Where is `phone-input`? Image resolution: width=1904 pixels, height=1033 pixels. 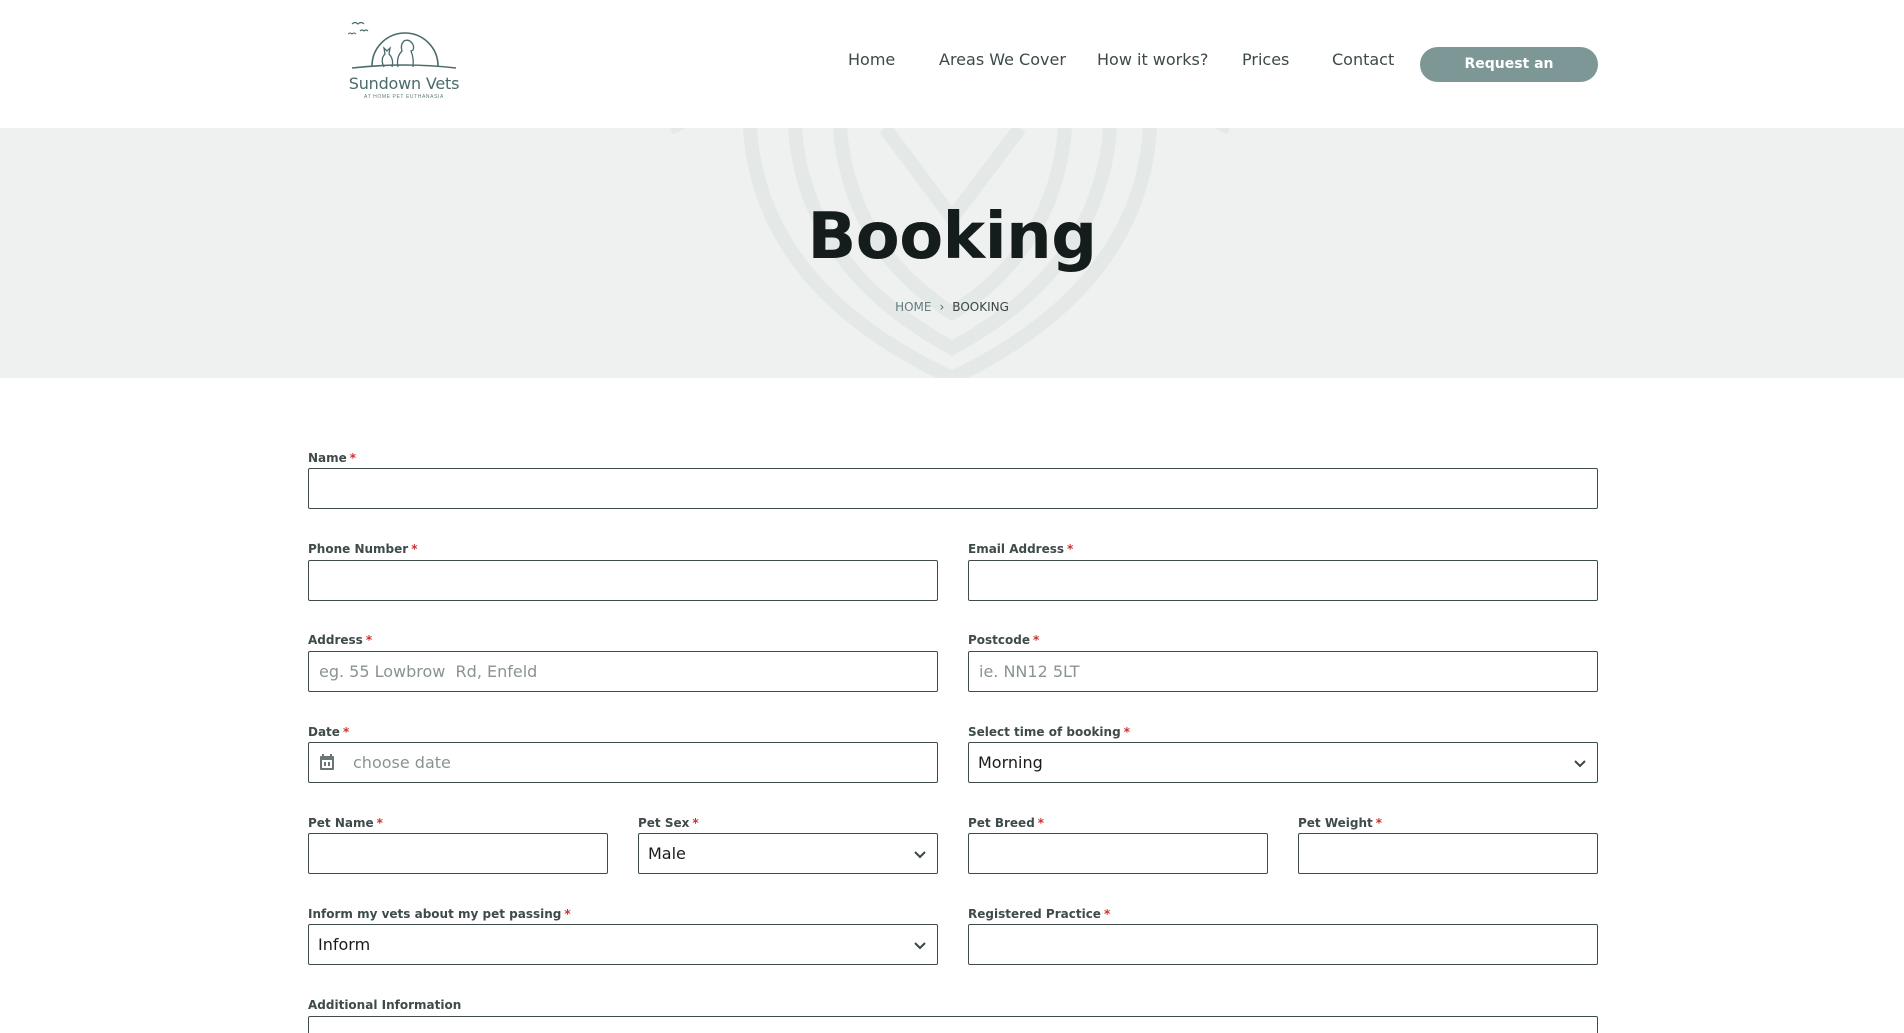 phone-input is located at coordinates (623, 580).